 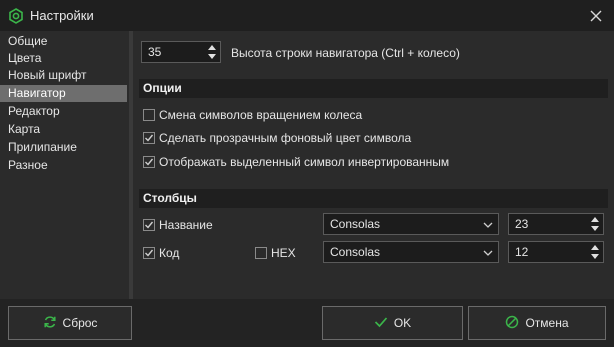 What do you see at coordinates (285, 138) in the screenshot?
I see `option-transparent-bg-label: Сделать прозрачным фоновый цвет символа` at bounding box center [285, 138].